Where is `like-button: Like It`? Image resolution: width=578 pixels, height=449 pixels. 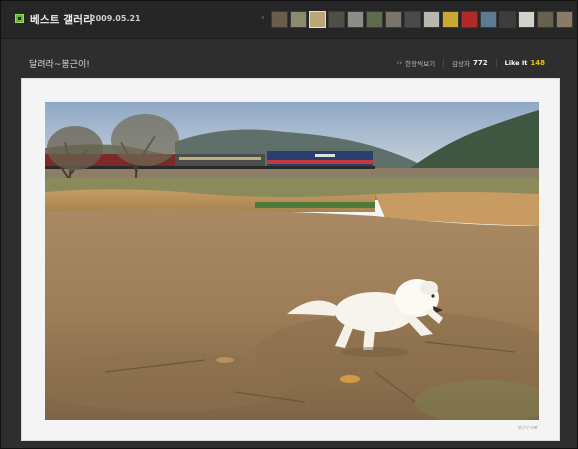 like-button: Like It is located at coordinates (516, 63).